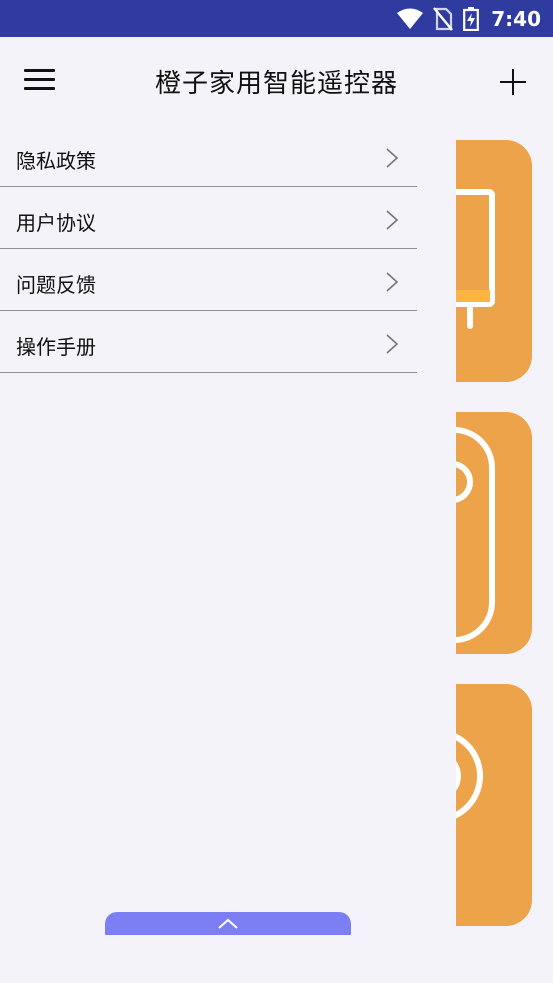 This screenshot has width=553, height=983. What do you see at coordinates (56, 285) in the screenshot?
I see `drawer-item-label: 问题反馈` at bounding box center [56, 285].